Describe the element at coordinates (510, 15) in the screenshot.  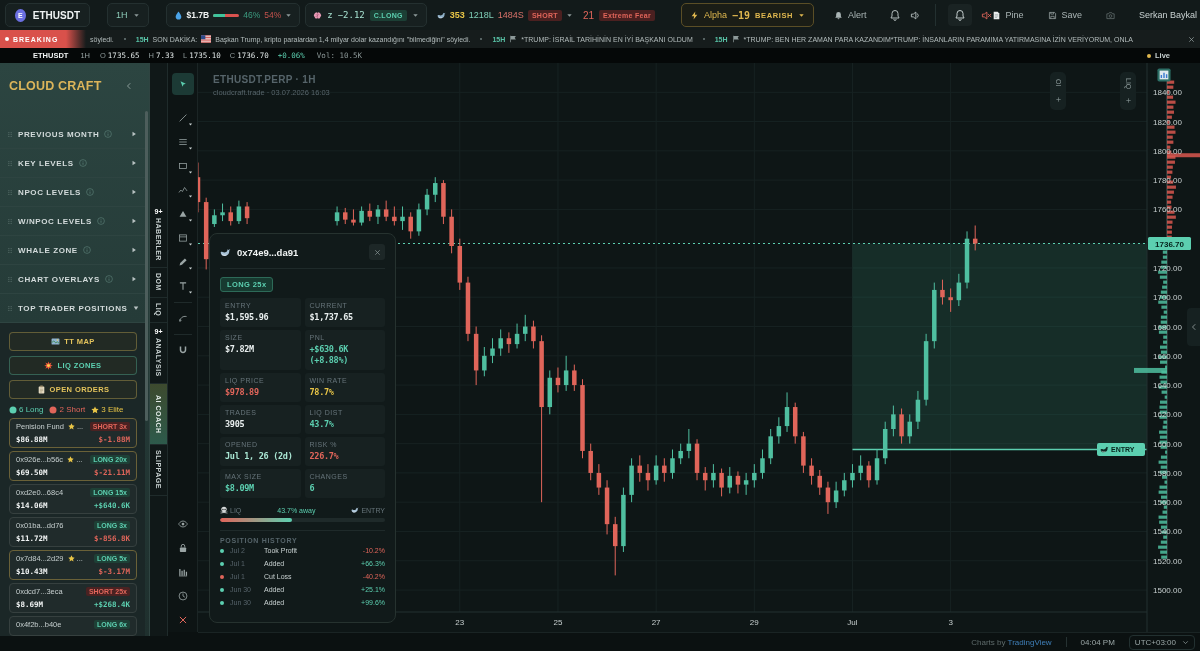
I see `short-count: 1484S` at that location.